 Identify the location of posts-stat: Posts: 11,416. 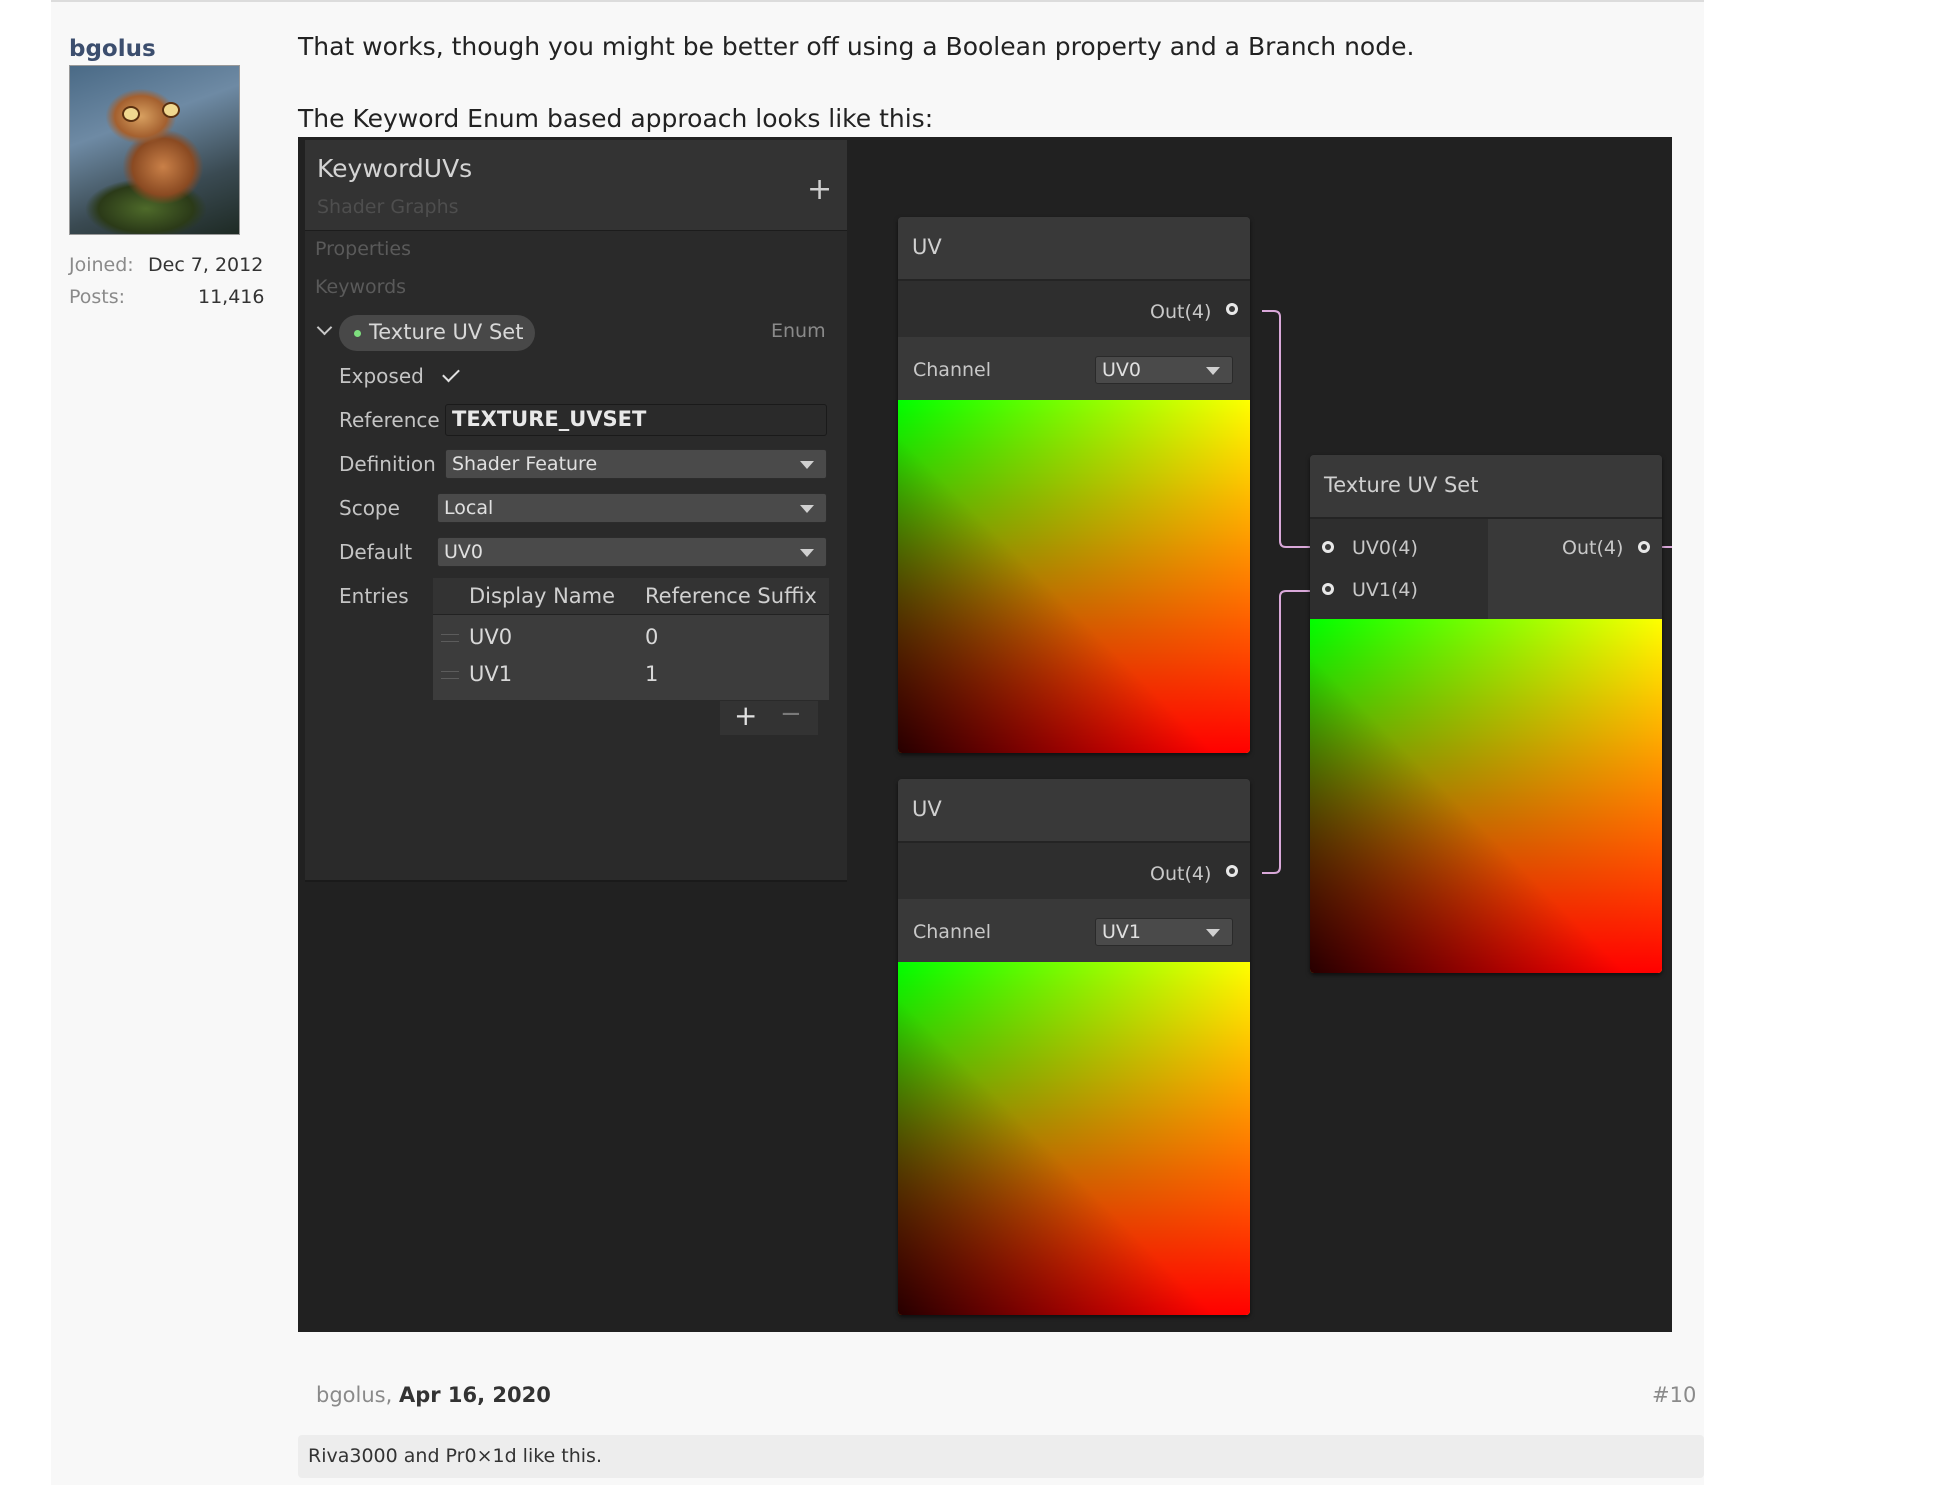
(166, 297).